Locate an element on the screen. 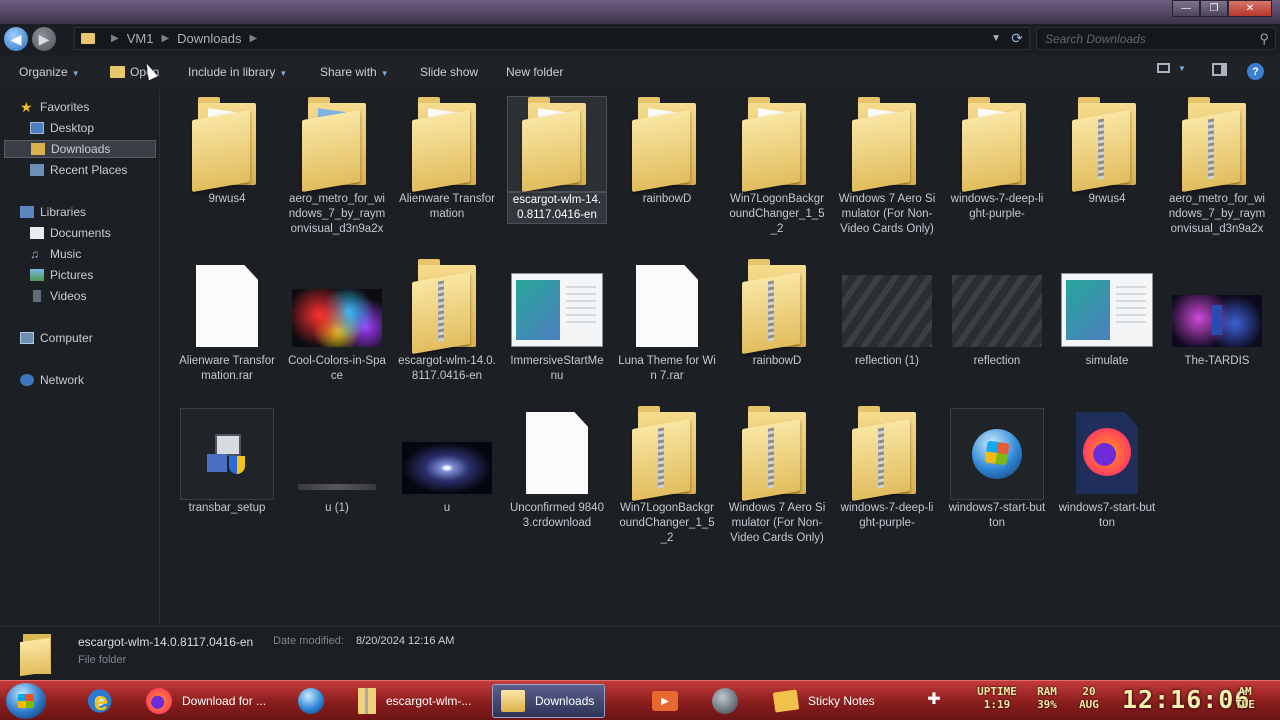  nav-desktop: Desktop is located at coordinates (62, 128).